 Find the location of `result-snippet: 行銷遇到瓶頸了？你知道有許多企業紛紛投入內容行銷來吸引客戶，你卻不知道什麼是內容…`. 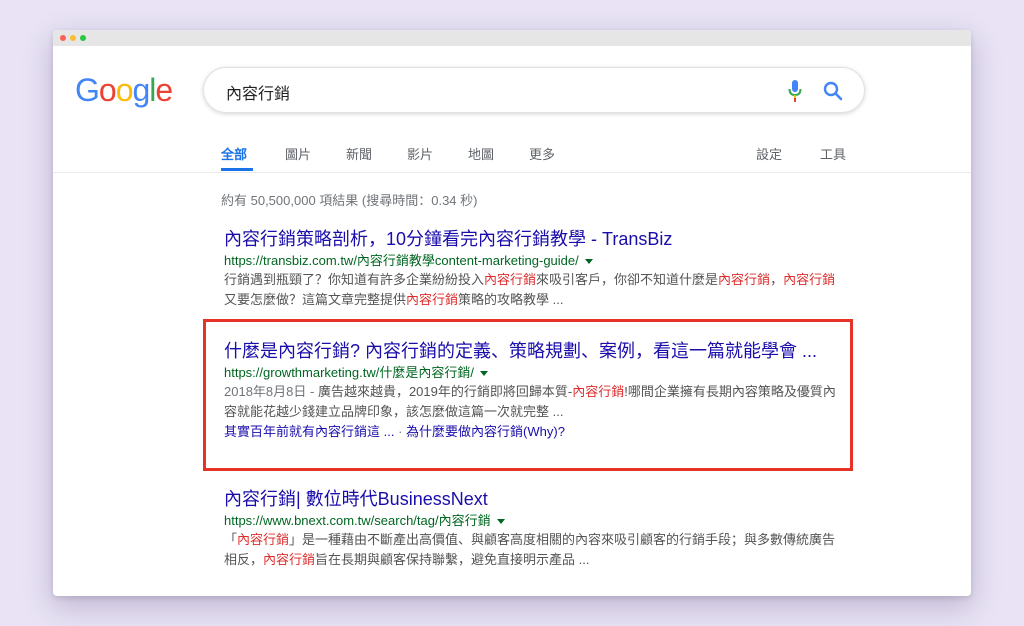

result-snippet: 行銷遇到瓶頸了？你知道有許多企業紛紛投入內容行銷來吸引客戶，你卻不知道什麼是內容… is located at coordinates (534, 290).